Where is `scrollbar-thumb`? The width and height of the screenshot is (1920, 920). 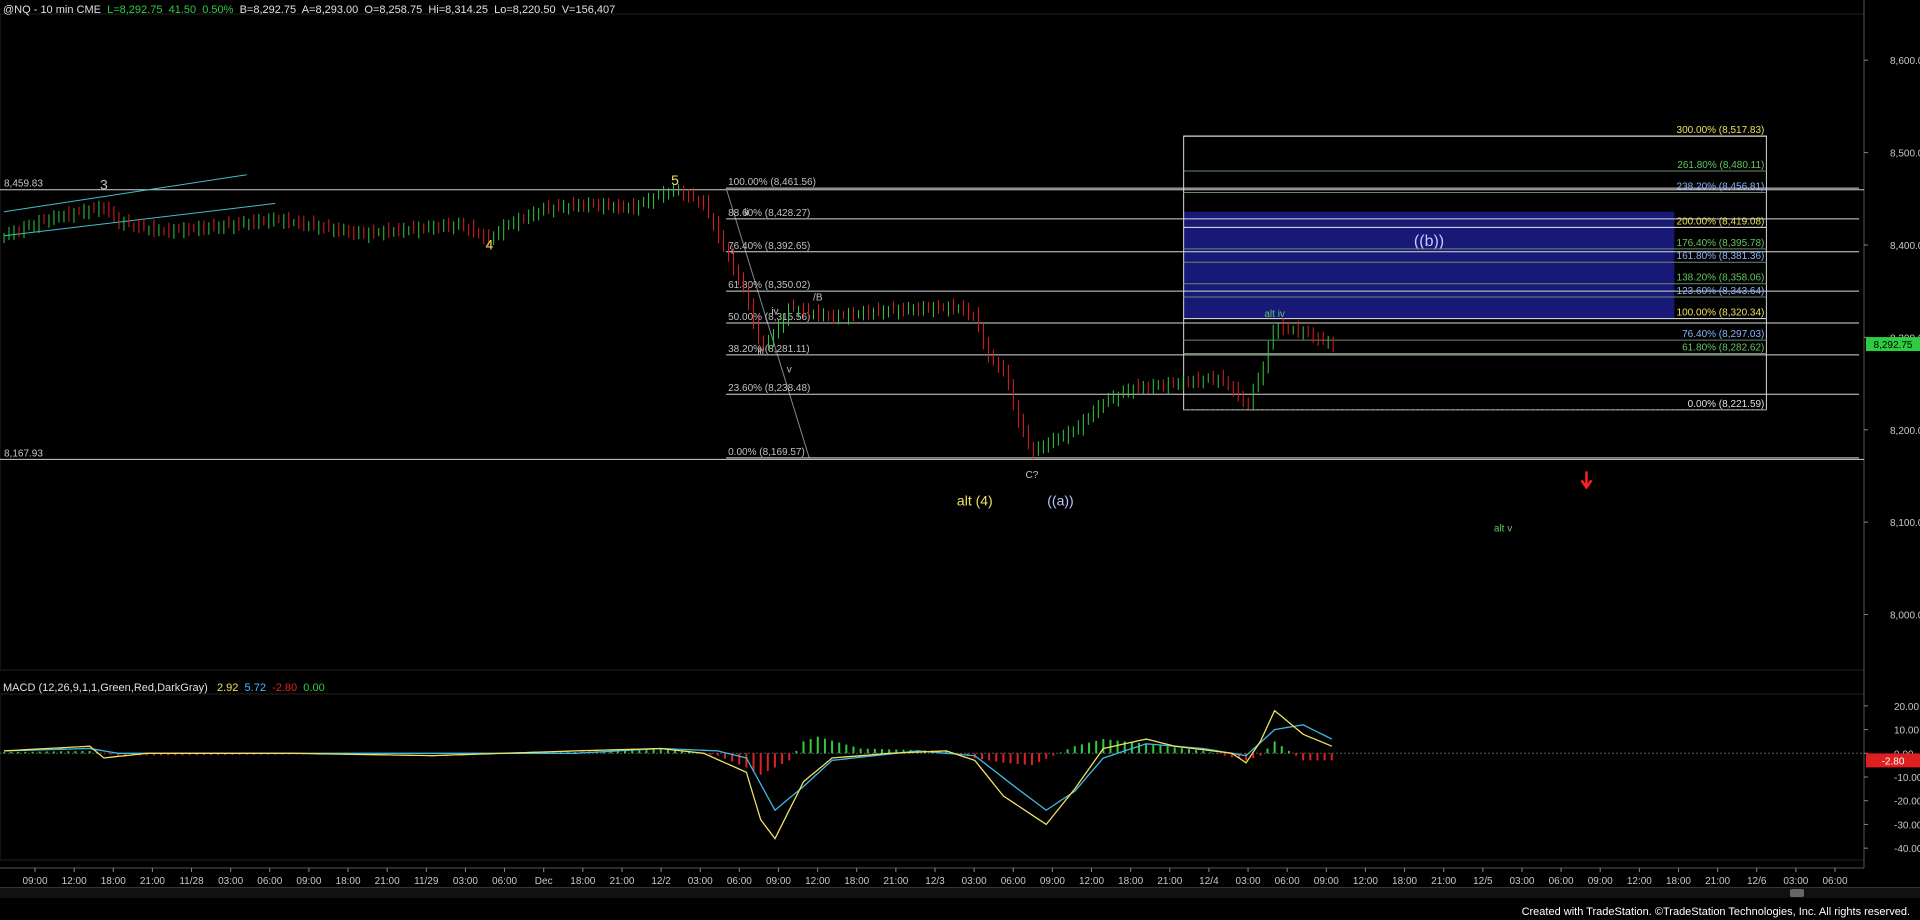 scrollbar-thumb is located at coordinates (1797, 893).